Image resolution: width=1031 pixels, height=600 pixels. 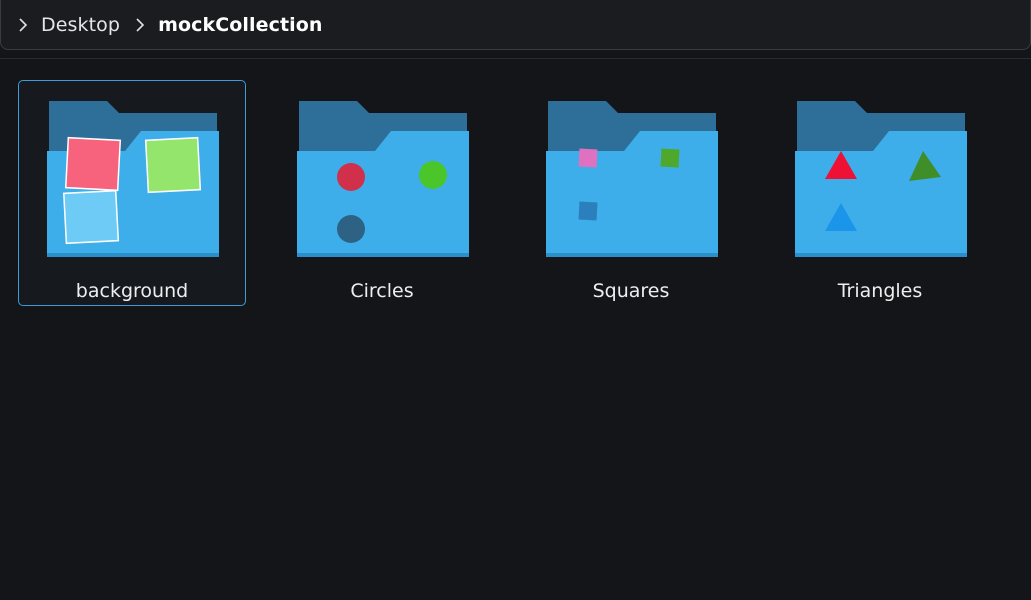 What do you see at coordinates (881, 179) in the screenshot?
I see `folder-triangles-icon` at bounding box center [881, 179].